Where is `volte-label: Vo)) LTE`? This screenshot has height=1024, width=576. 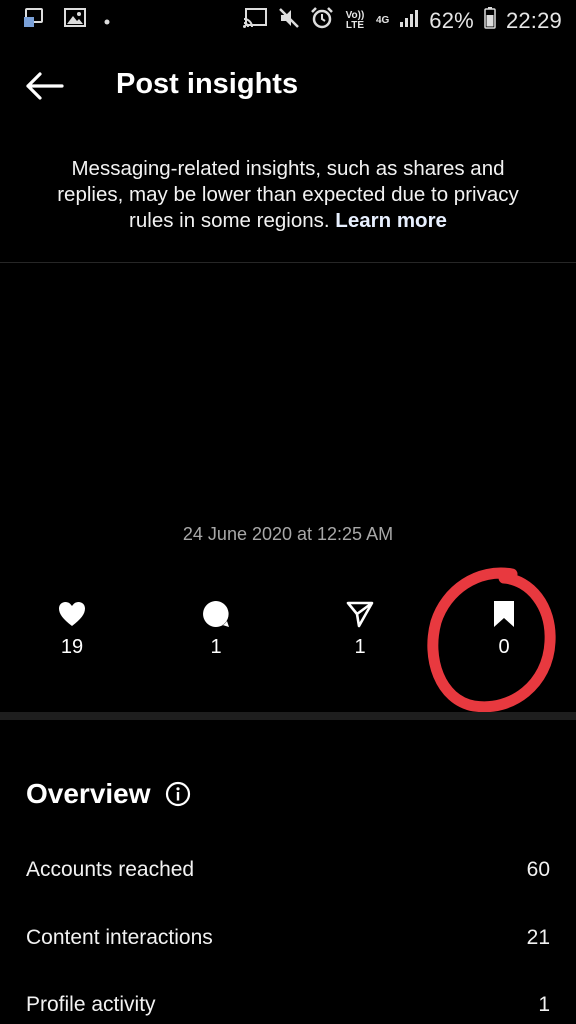
volte-label: Vo)) LTE is located at coordinates (355, 20).